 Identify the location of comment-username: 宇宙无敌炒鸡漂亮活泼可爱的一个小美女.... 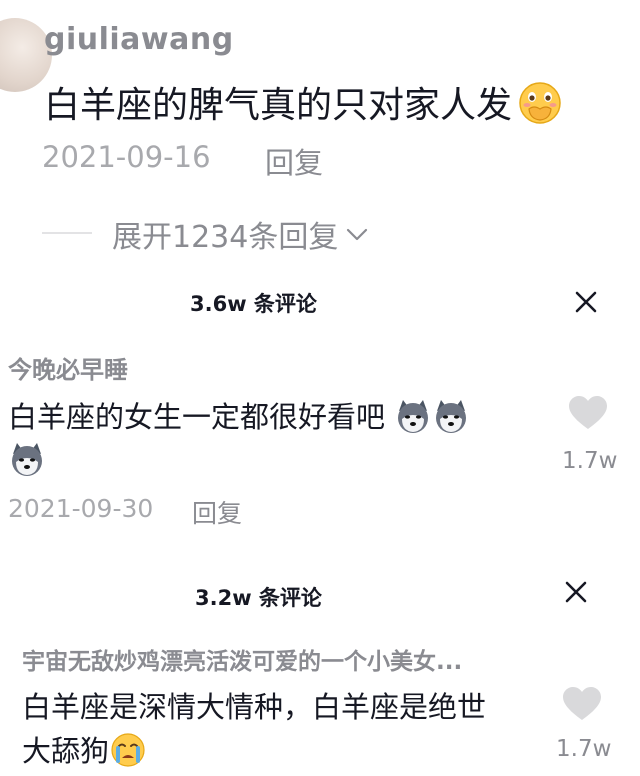
(242, 659).